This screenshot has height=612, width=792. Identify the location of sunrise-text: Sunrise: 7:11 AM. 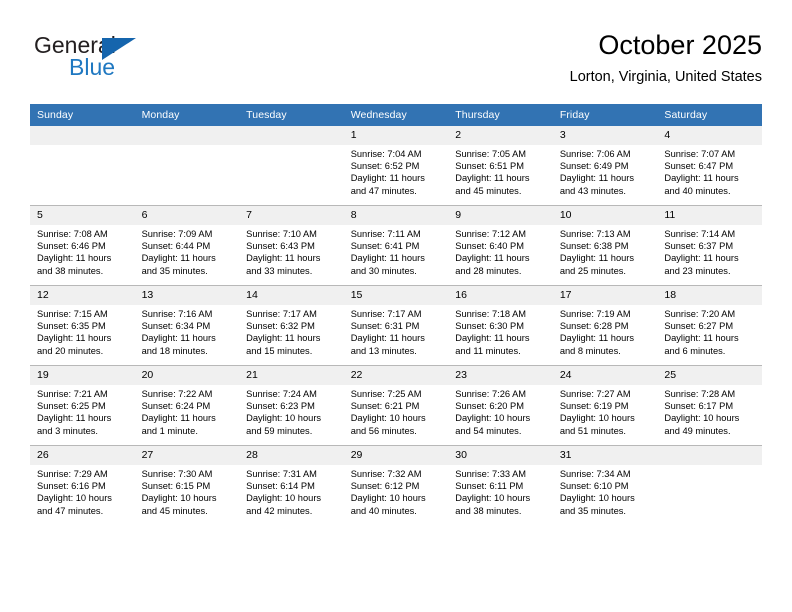
(385, 234).